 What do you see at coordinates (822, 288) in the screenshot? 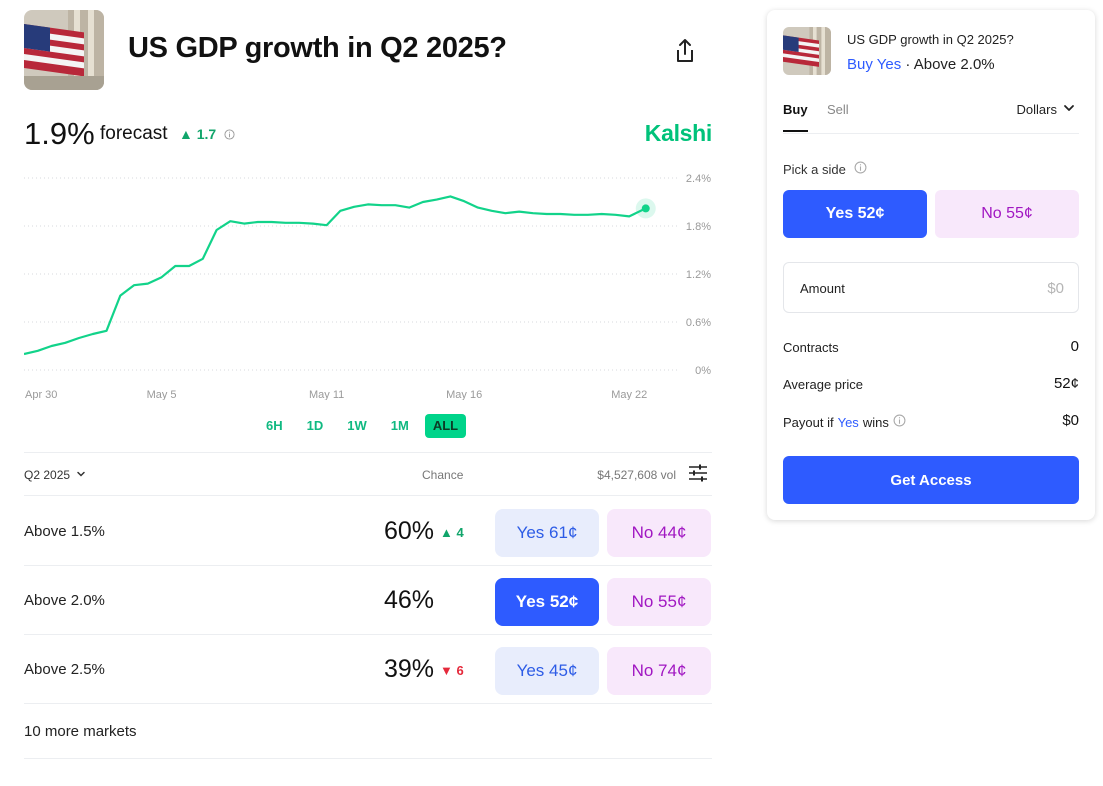
I see `amount-label: Amount` at bounding box center [822, 288].